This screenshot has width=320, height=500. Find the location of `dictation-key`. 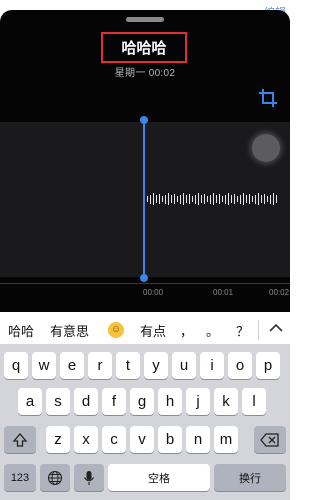

dictation-key is located at coordinates (89, 477).